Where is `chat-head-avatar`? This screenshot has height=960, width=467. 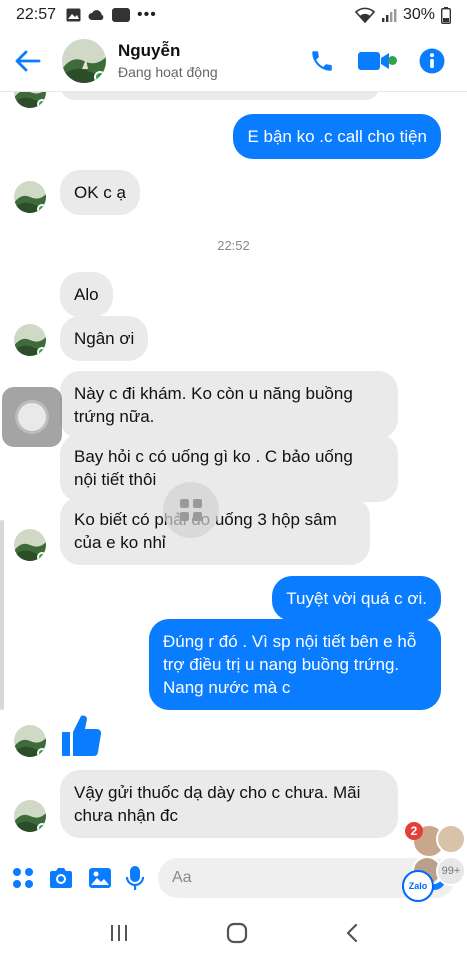
chat-head-avatar is located at coordinates (451, 839).